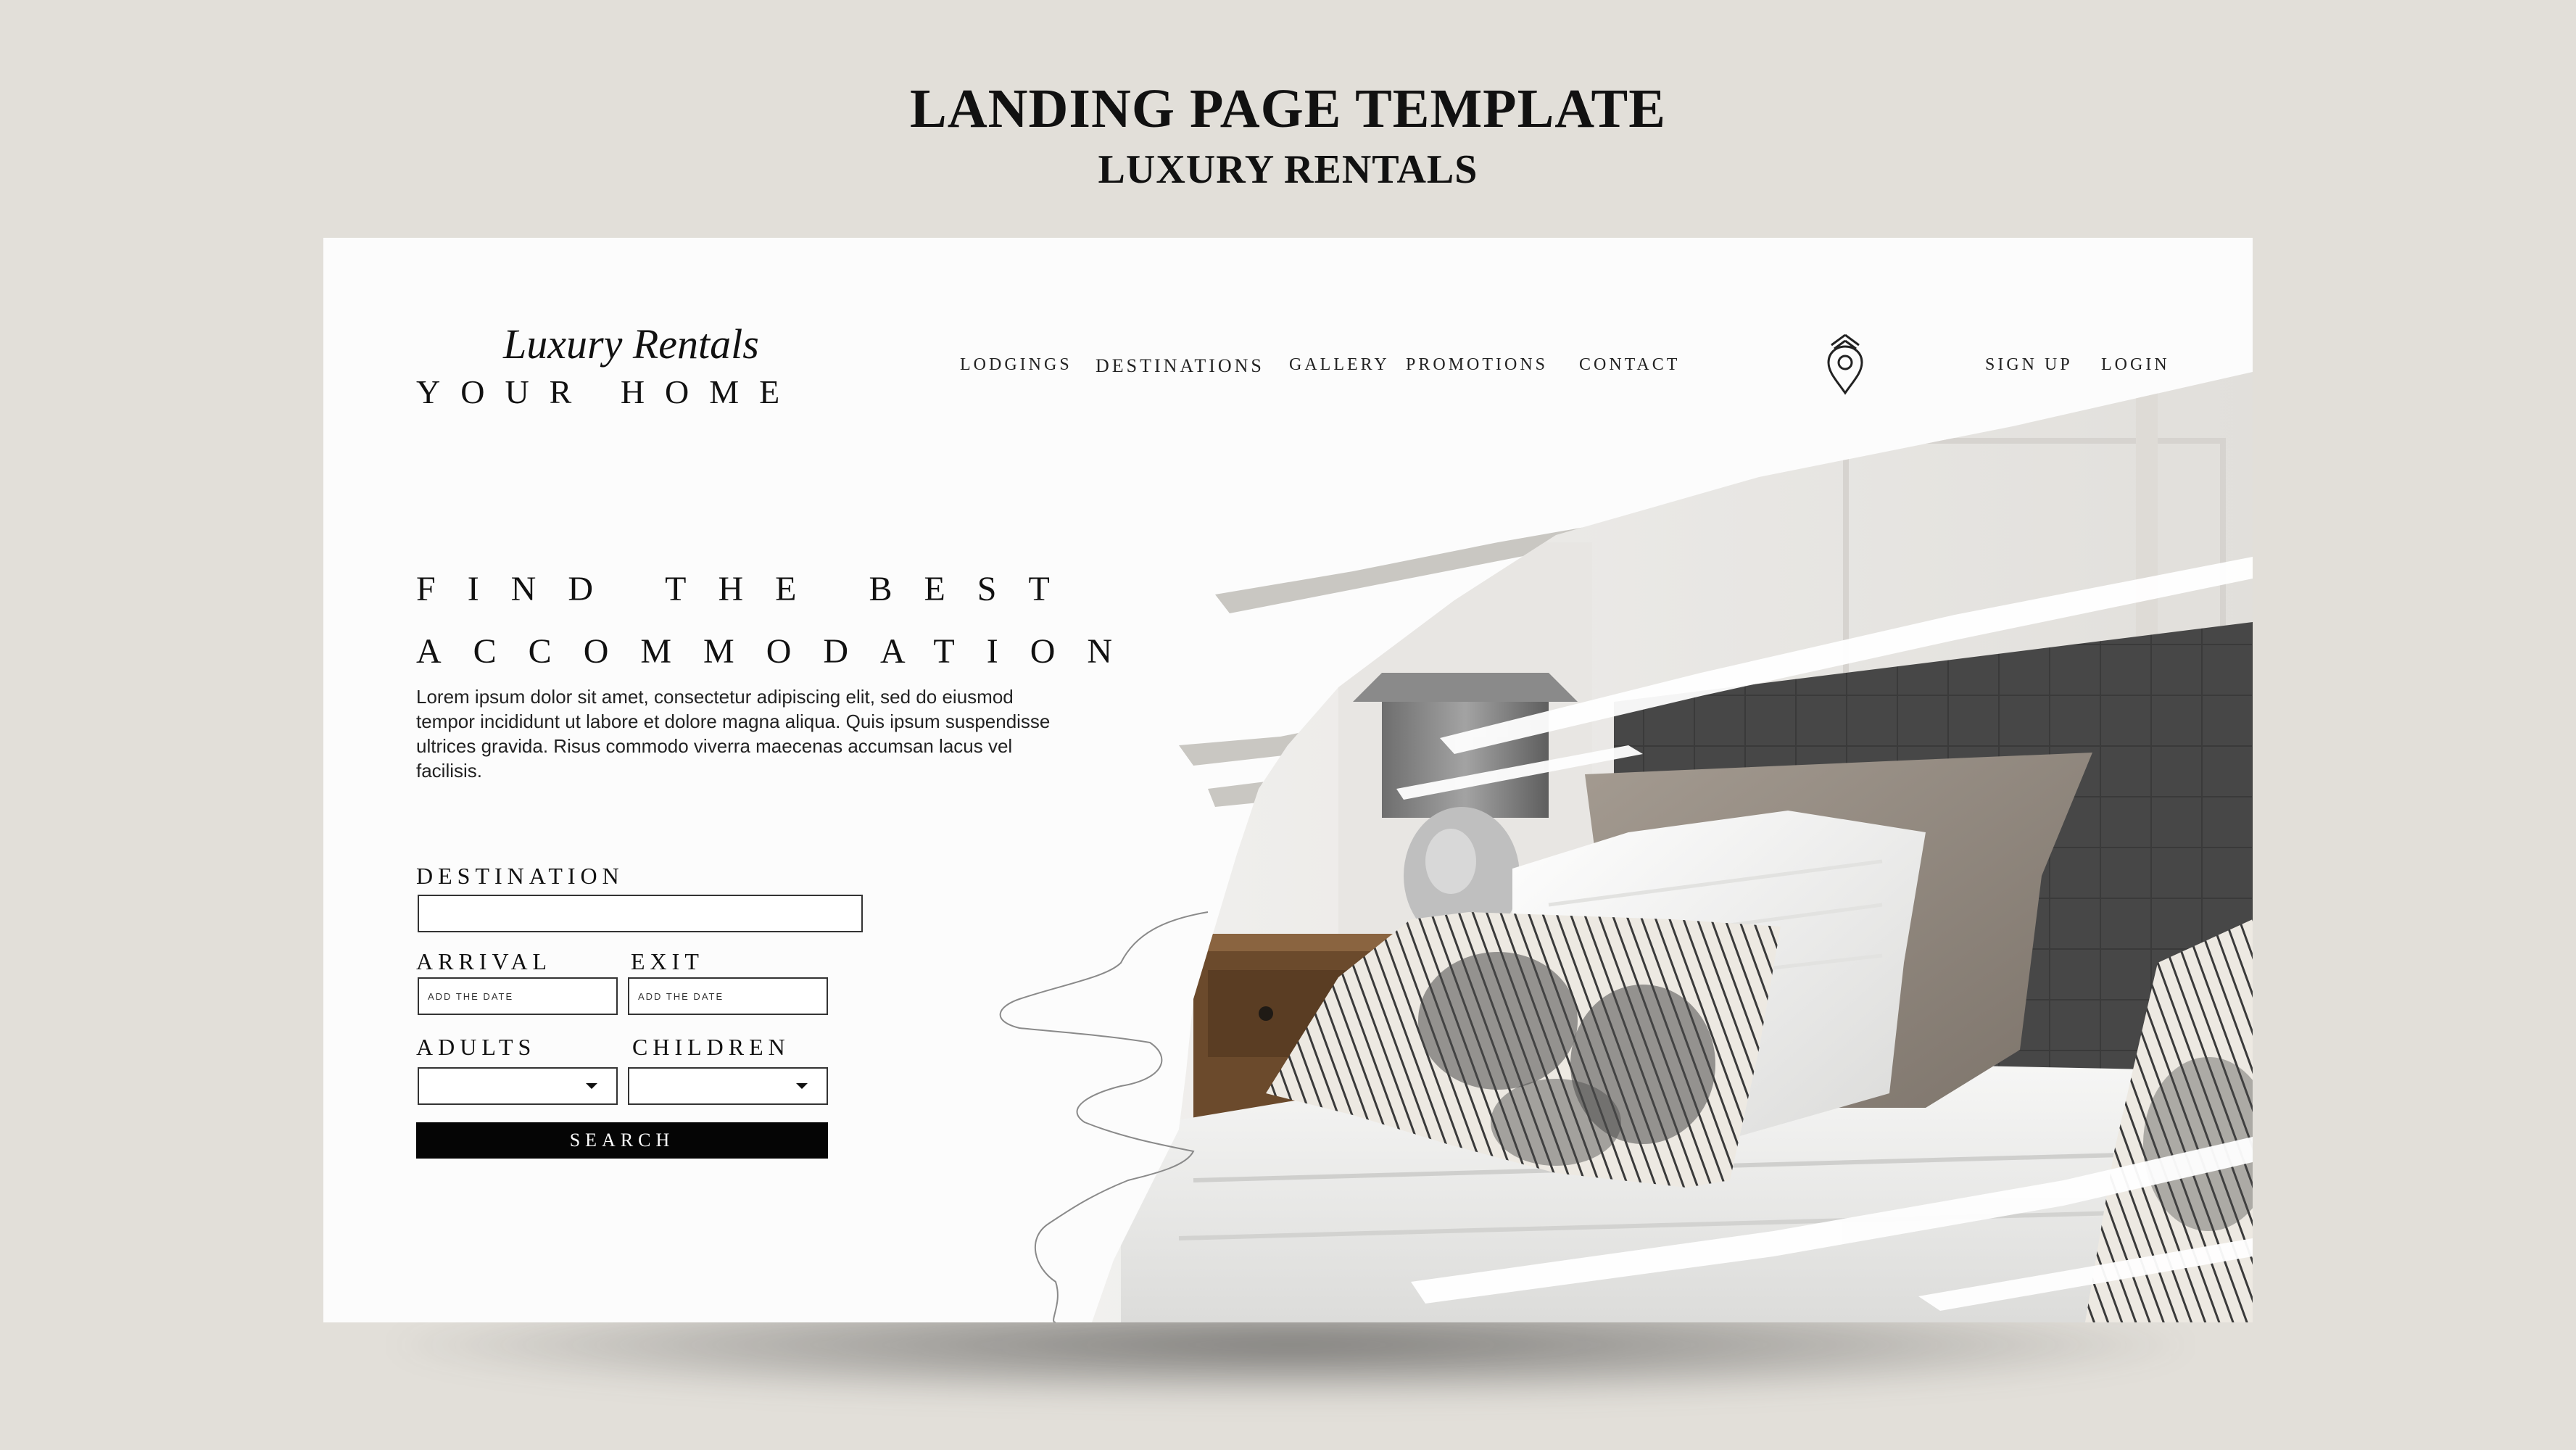 This screenshot has height=1450, width=2576. I want to click on hero-heading: FIND THE BEST ACCOMMODATION, so click(778, 620).